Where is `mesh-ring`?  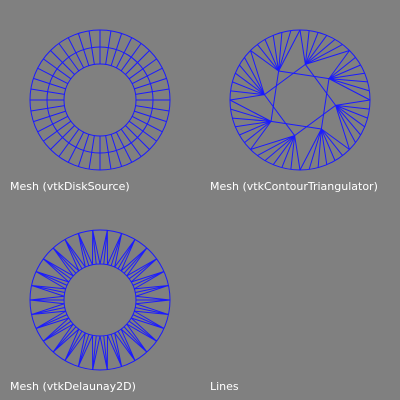
mesh-ring is located at coordinates (100, 100).